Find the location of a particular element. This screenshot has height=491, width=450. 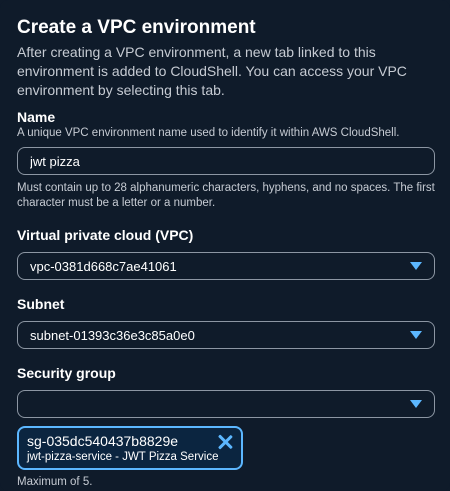

subnet-field-group: Subnet subnet-01393c36e3c85a0e0 is located at coordinates (226, 322).